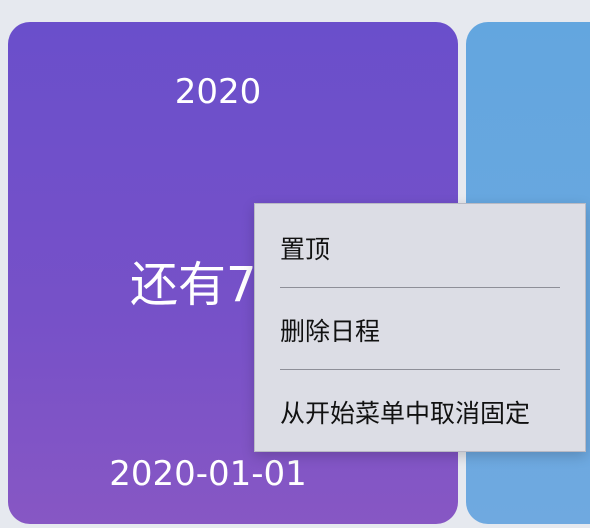  What do you see at coordinates (305, 248) in the screenshot?
I see `menu-item-pin-top: 置顶` at bounding box center [305, 248].